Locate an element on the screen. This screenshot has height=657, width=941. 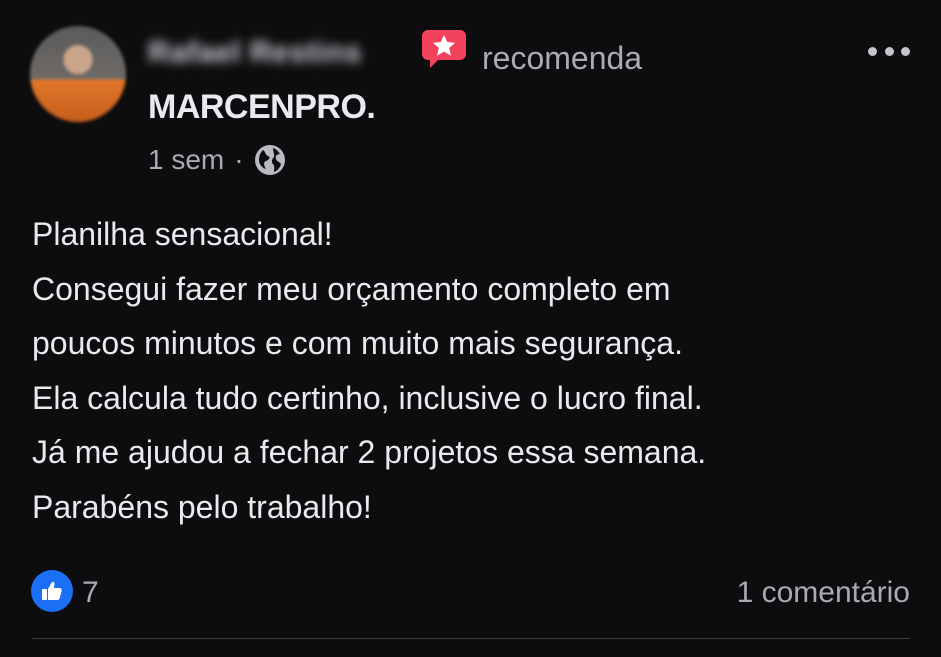
page-name: MARCENPRO. is located at coordinates (262, 107).